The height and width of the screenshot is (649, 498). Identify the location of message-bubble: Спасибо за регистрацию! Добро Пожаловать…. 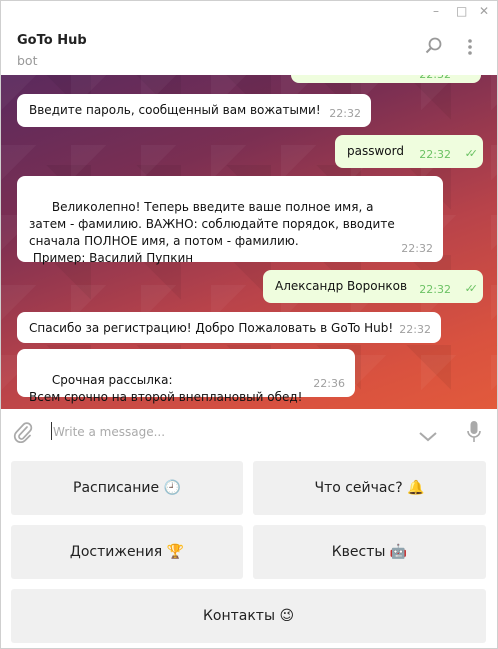
(229, 327).